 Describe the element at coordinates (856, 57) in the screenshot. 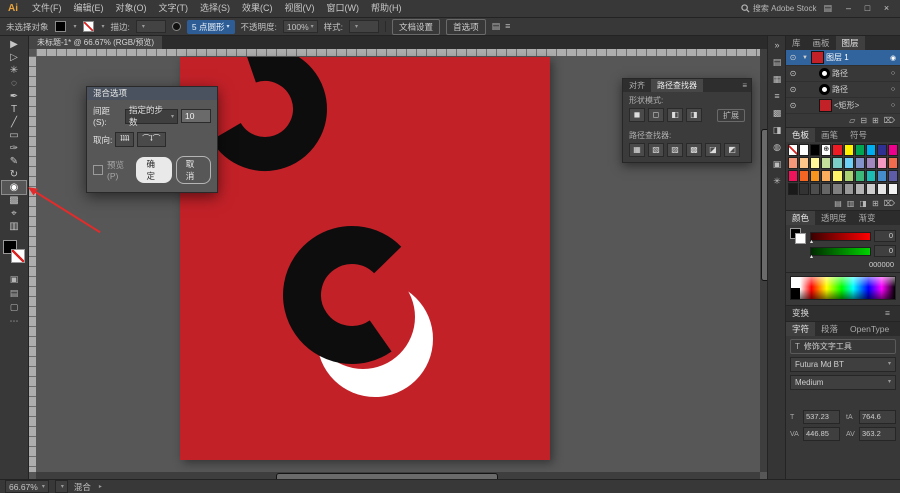

I see `layer-name: 图层 1` at that location.